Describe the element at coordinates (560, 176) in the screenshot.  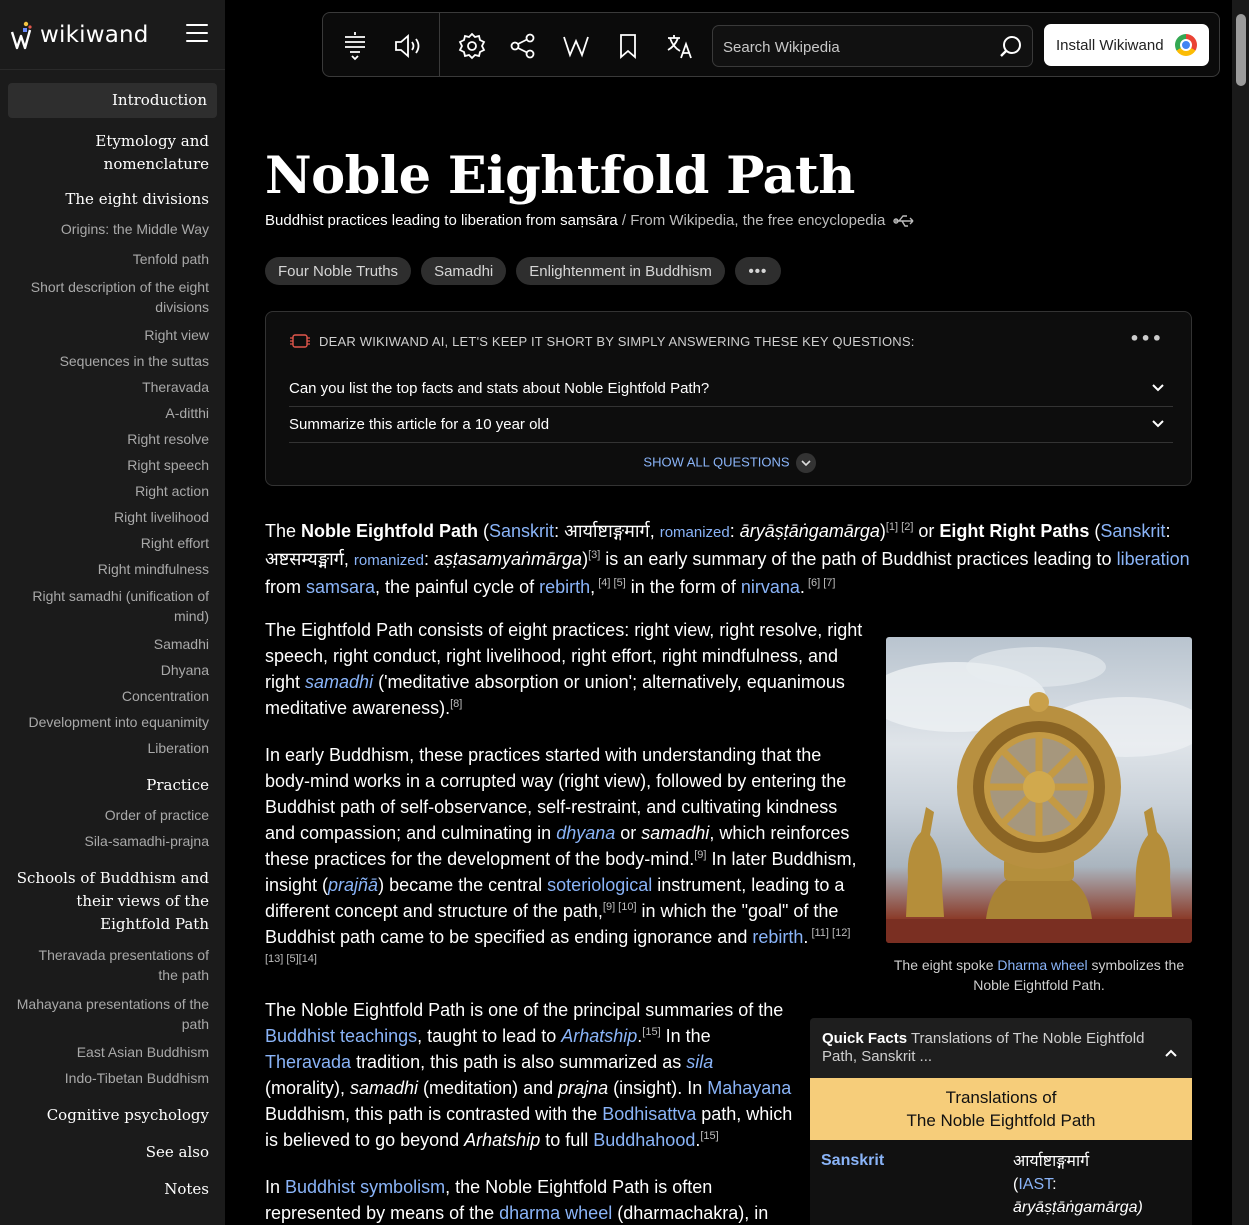
I see `page-title: Noble Eightfold Path` at that location.